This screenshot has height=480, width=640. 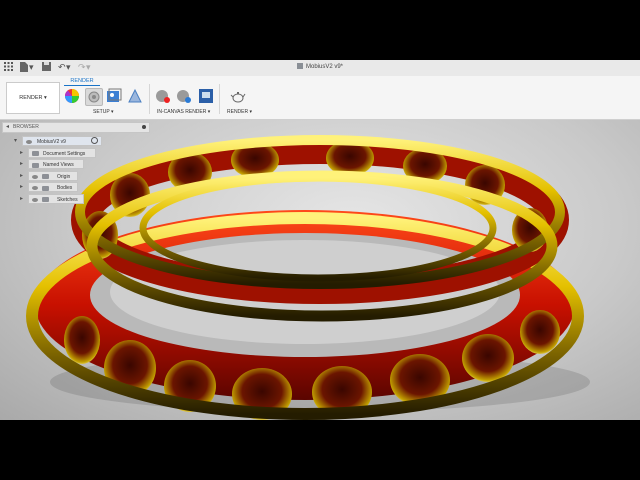 What do you see at coordinates (53, 187) in the screenshot?
I see `browser-node-row: Bodies` at bounding box center [53, 187].